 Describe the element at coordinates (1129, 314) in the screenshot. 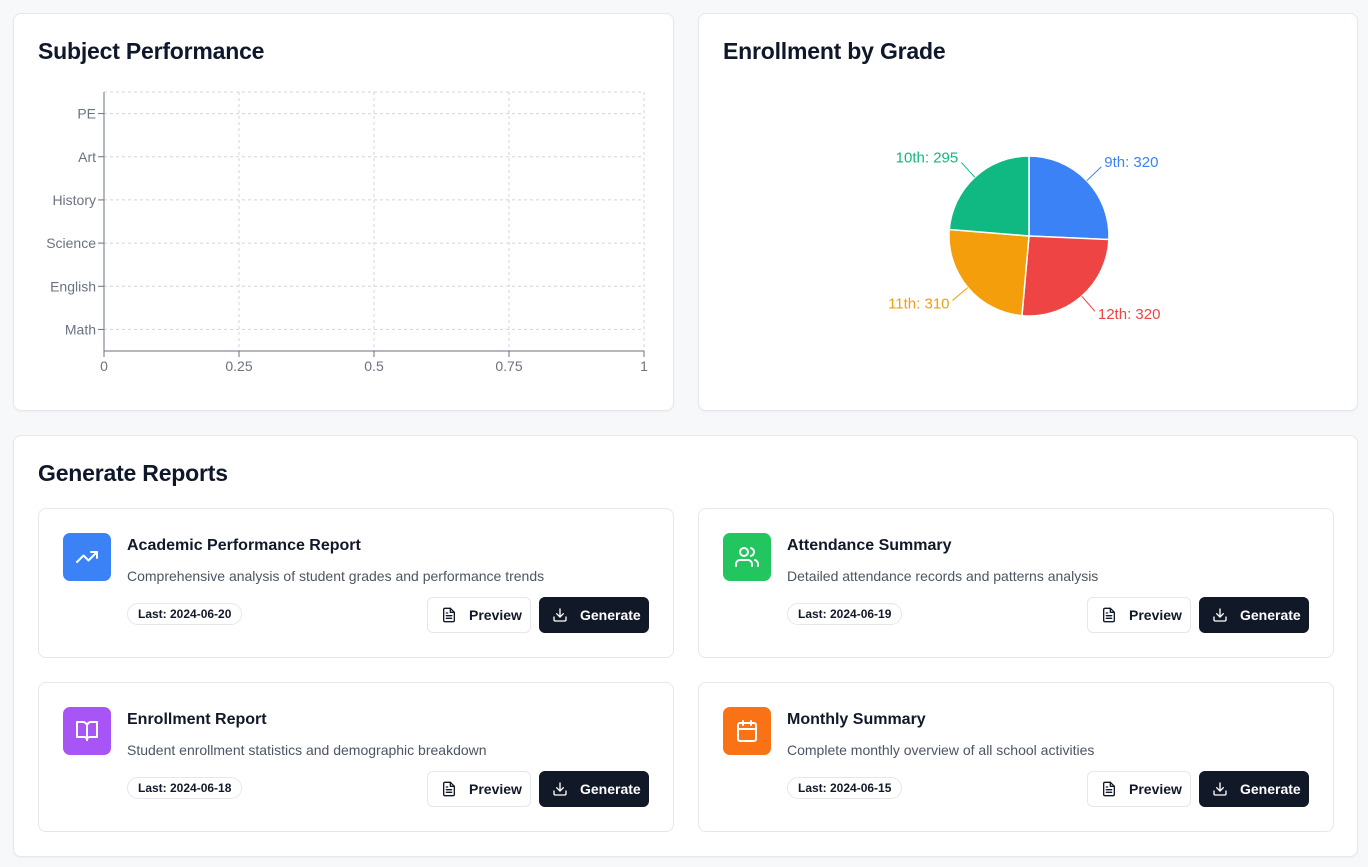

I see `pie-label: 12th: 320` at that location.